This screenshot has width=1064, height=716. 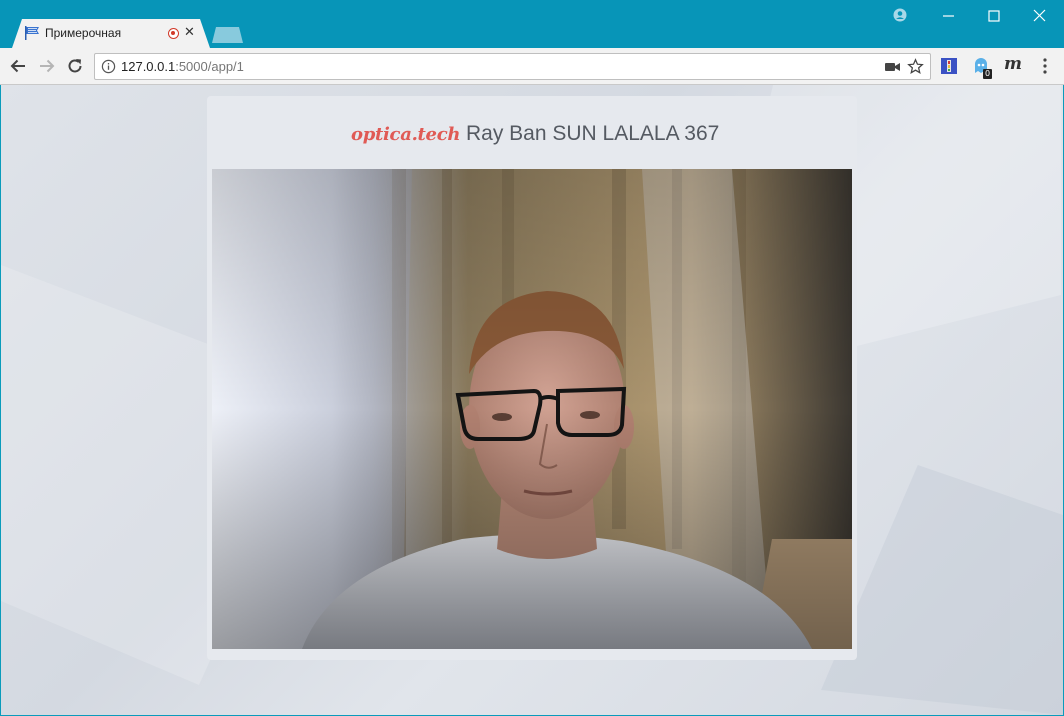 I want to click on title-bar: Примерочная ✕, so click(x=532, y=24).